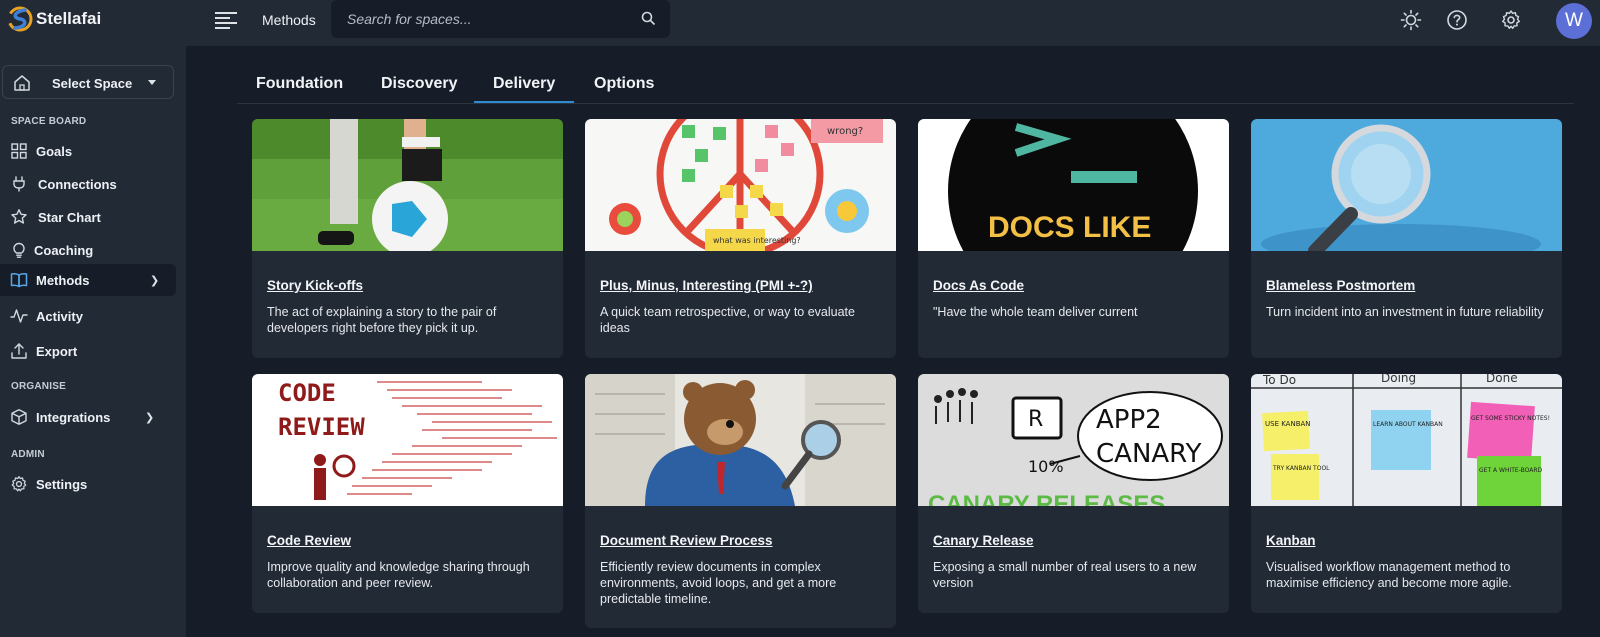 This screenshot has width=1600, height=637. Describe the element at coordinates (49, 121) in the screenshot. I see `section-space-board: SPACE BOARD` at that location.